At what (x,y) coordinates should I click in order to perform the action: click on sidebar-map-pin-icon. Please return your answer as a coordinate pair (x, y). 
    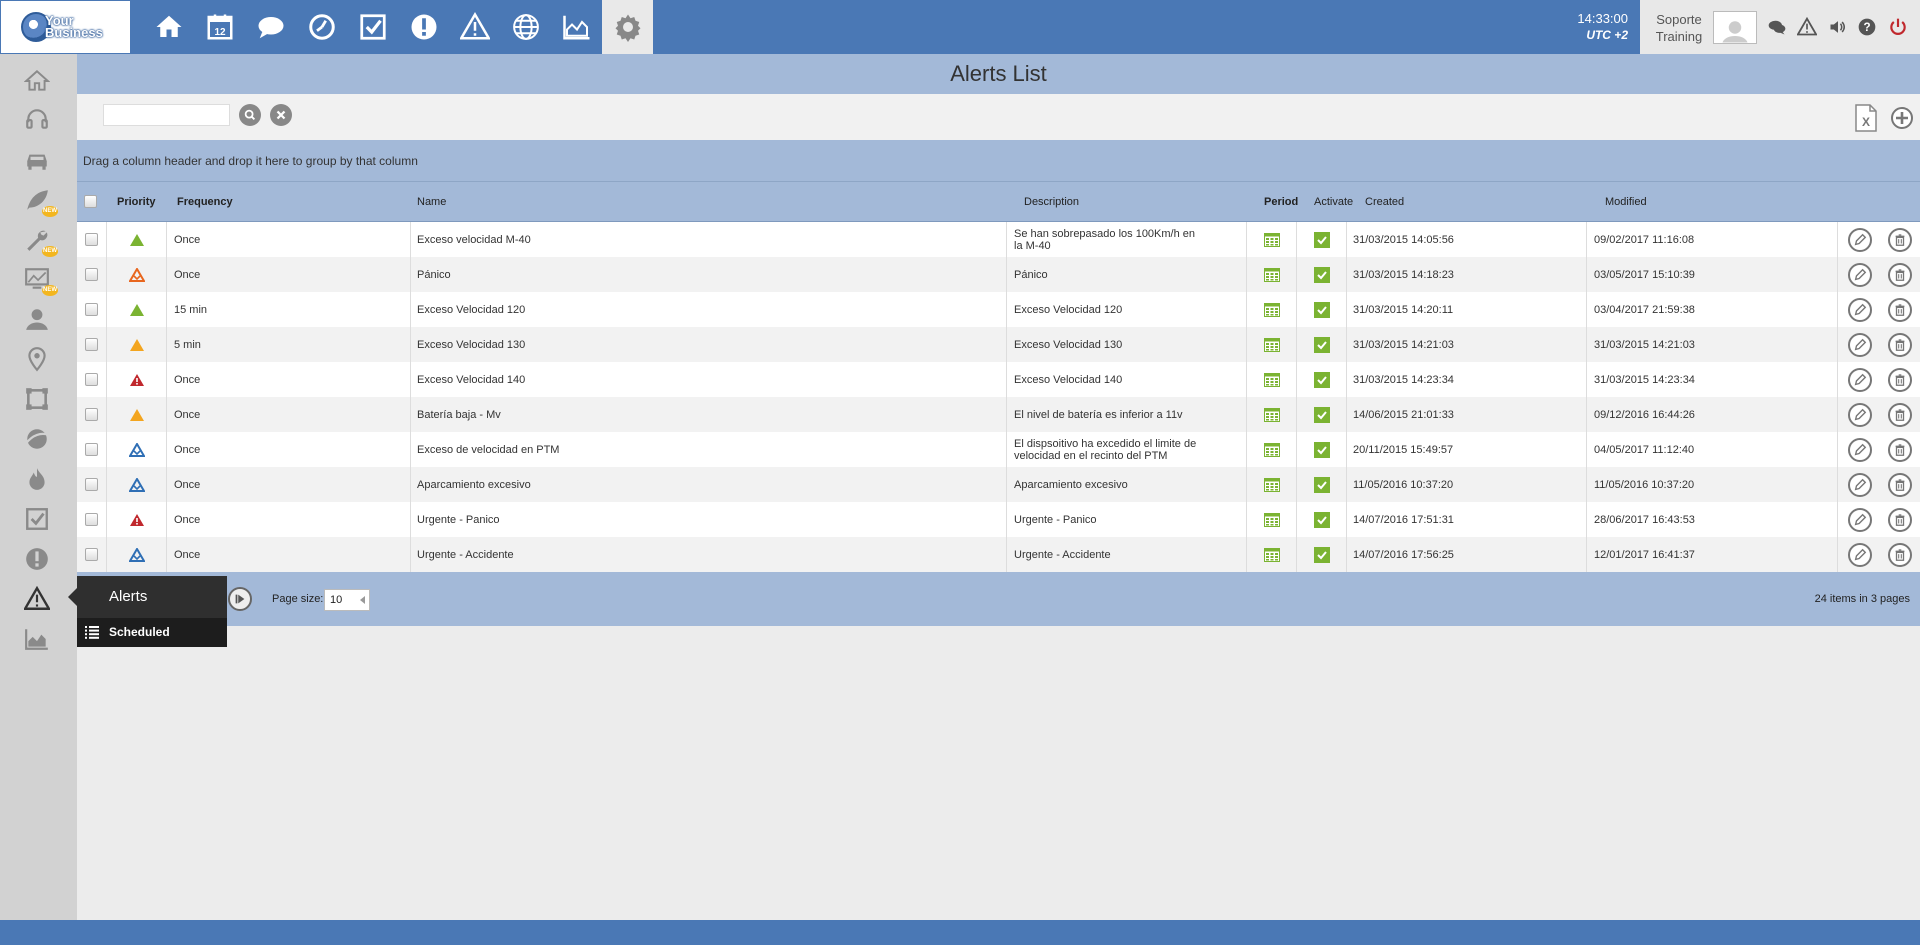
    Looking at the image, I should click on (37, 359).